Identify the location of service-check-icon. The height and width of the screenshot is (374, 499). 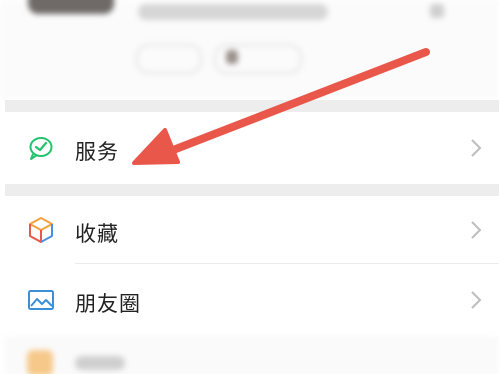
(41, 148).